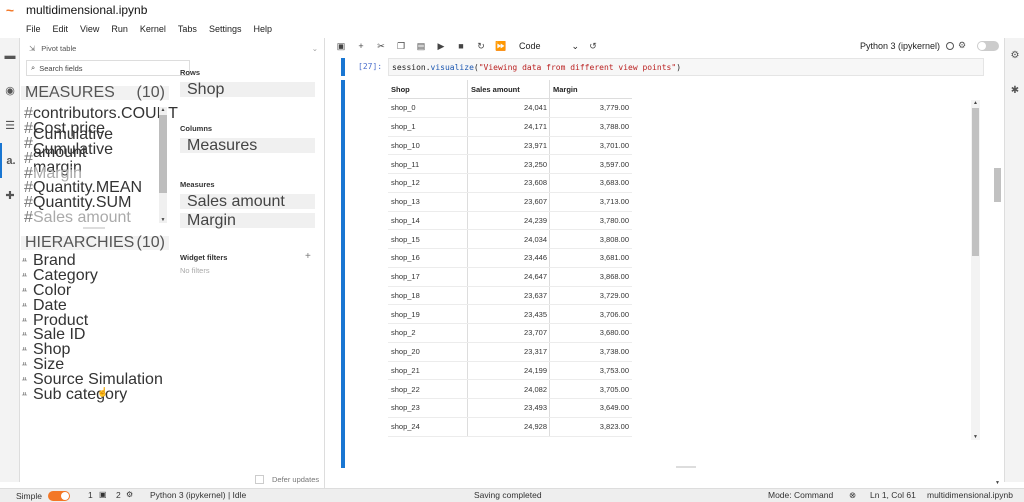 The width and height of the screenshot is (1024, 502). I want to click on header-sales-amount: Sales amount, so click(508, 89).